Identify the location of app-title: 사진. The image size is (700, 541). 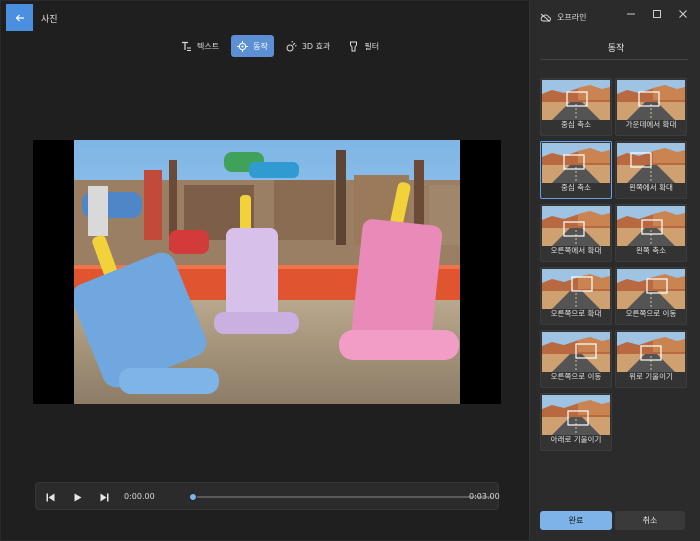
(49, 20).